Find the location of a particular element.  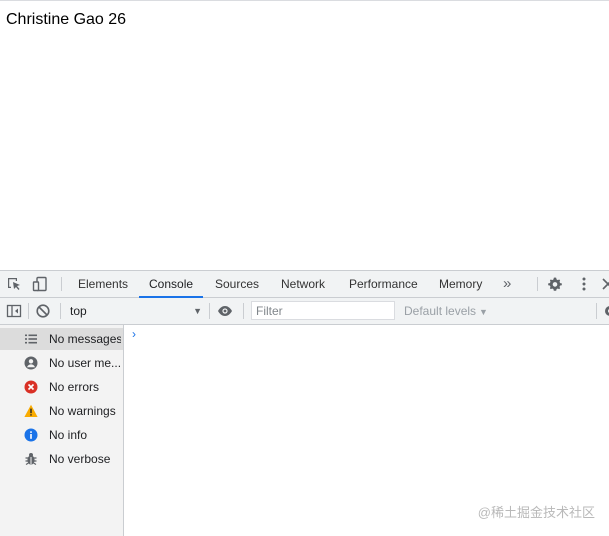

inspect-element-icon is located at coordinates (14, 284).